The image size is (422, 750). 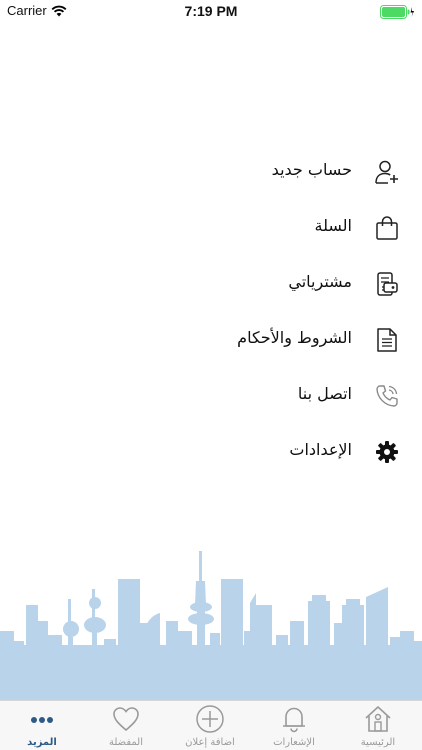 I want to click on menu-label: اتصل بنا, so click(x=324, y=393).